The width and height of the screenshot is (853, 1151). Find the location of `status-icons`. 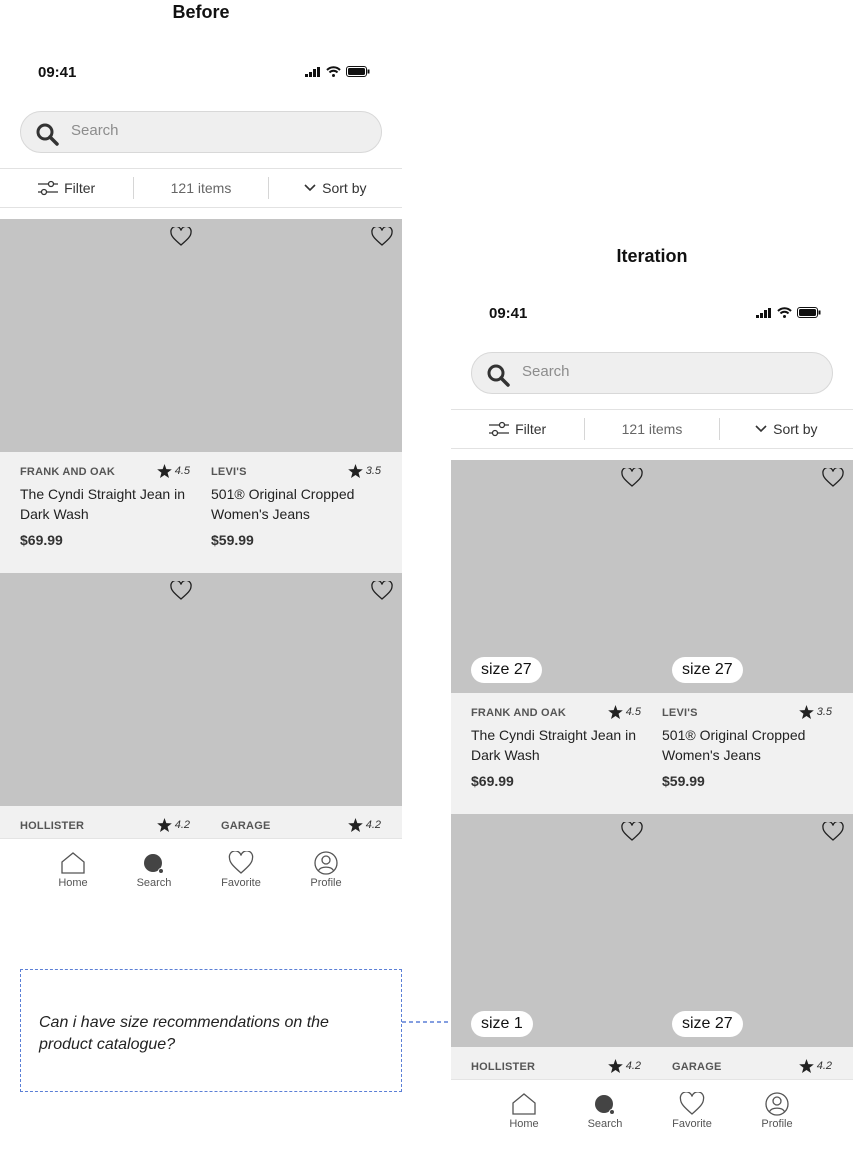

status-icons is located at coordinates (337, 71).